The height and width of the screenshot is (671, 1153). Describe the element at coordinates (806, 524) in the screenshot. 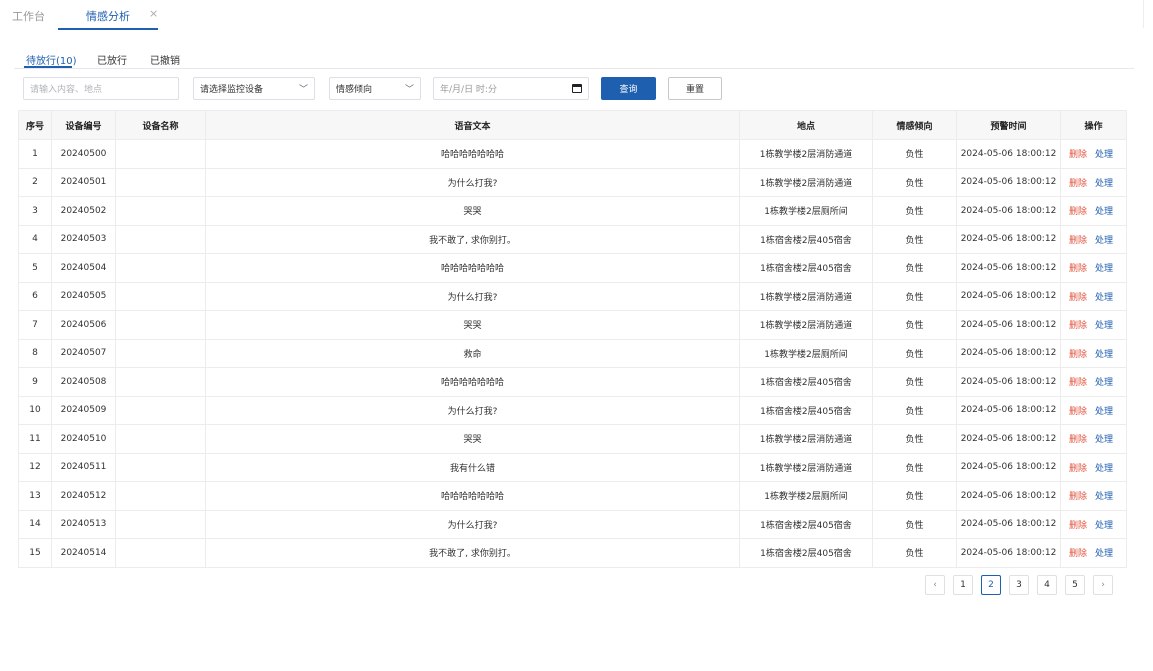

I see `cell-location: 1栋宿舍楼2层405宿舍` at that location.